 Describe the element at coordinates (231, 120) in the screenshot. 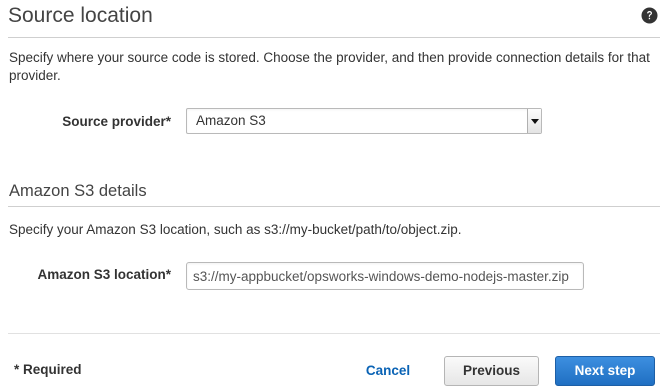

I see `source-provider-value: Amazon S3` at that location.